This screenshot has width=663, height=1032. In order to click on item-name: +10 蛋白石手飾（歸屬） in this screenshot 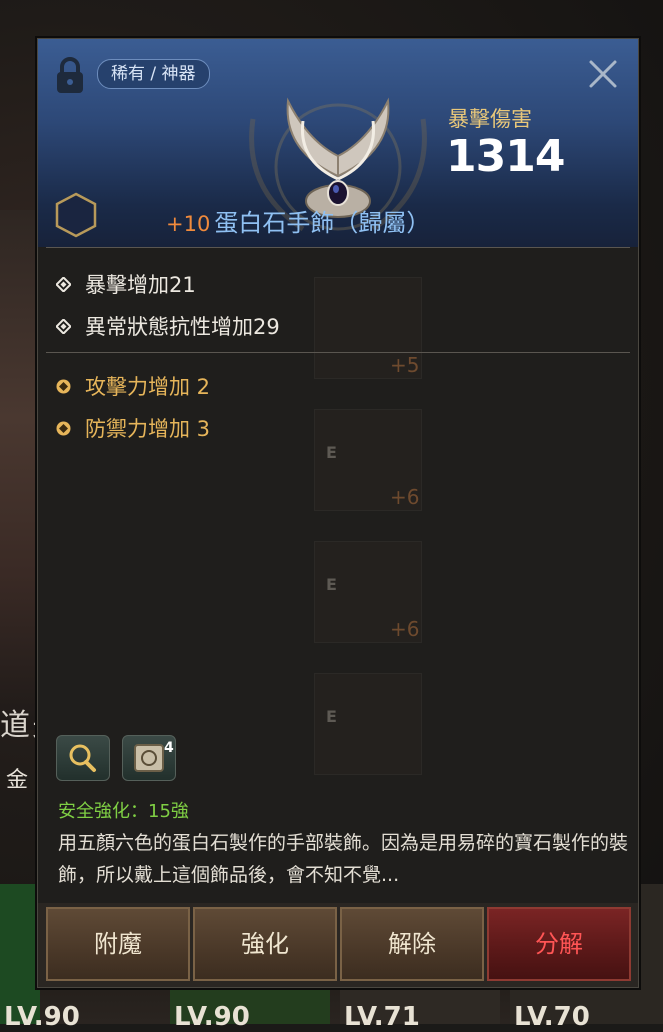, I will do `click(298, 220)`.